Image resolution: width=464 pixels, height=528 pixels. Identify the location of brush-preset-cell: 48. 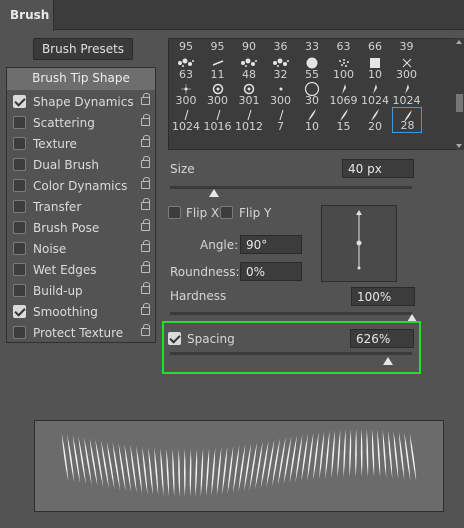
(249, 68).